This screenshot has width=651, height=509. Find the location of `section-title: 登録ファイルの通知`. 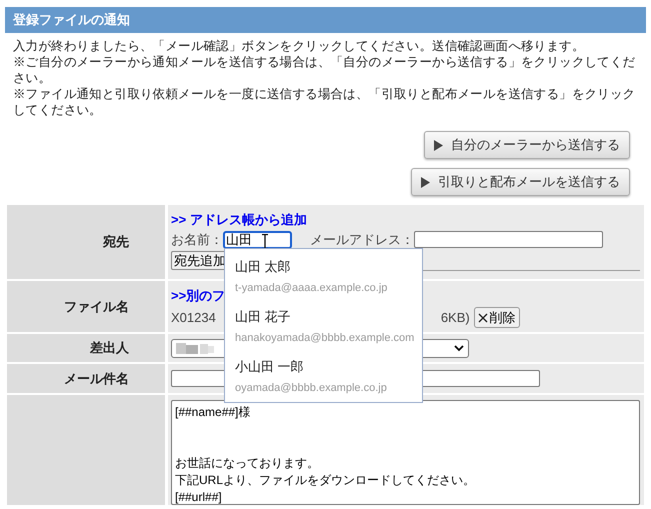

section-title: 登録ファイルの通知 is located at coordinates (71, 20).